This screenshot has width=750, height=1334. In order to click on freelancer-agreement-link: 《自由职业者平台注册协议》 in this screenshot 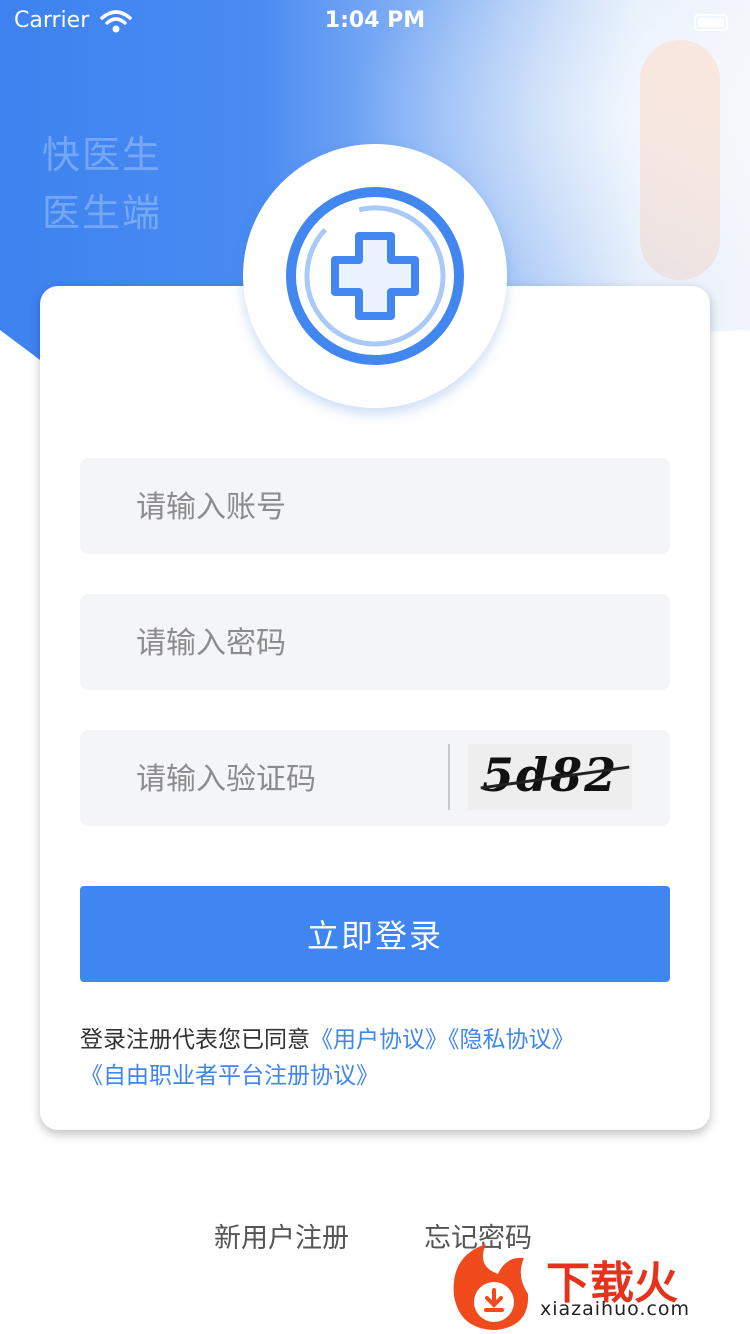, I will do `click(229, 1076)`.